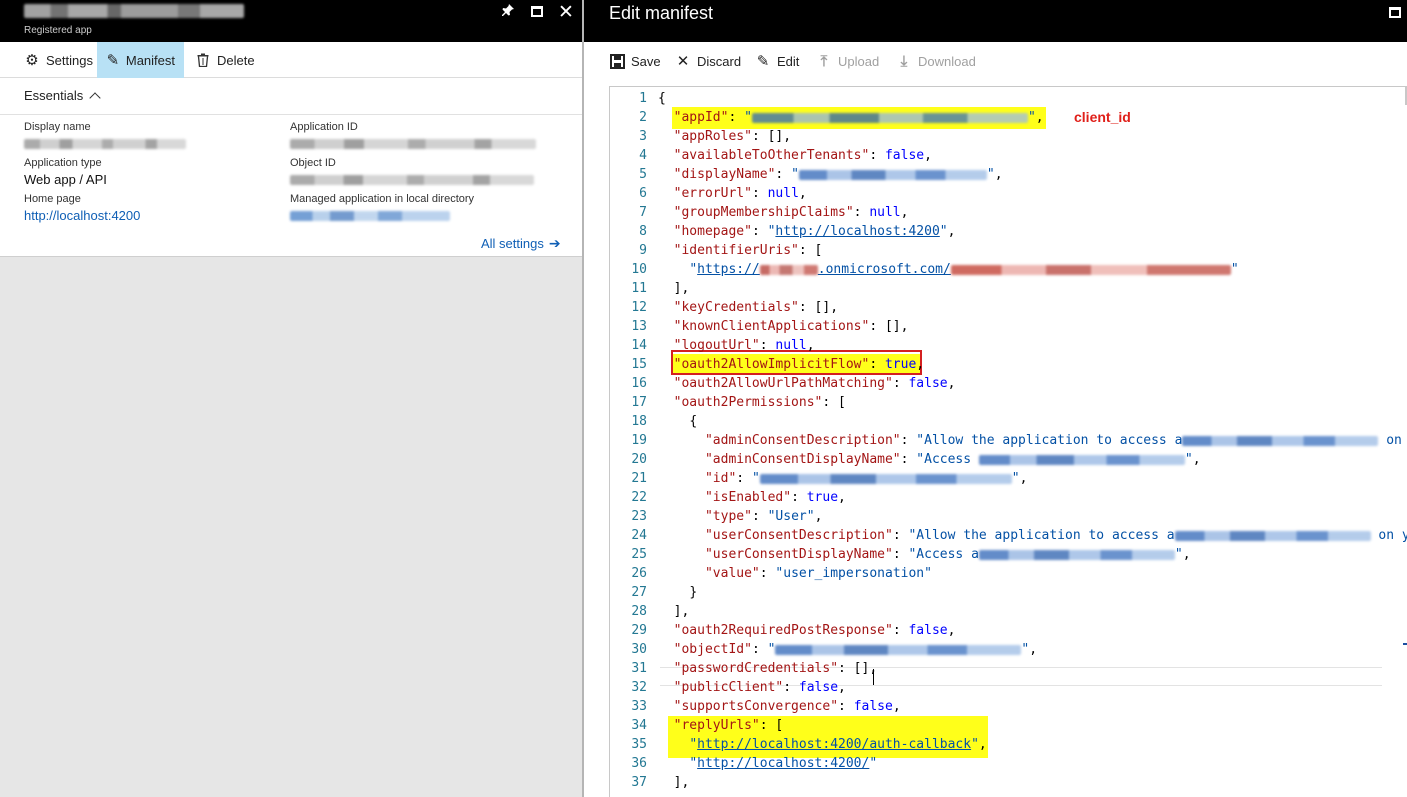 This screenshot has width=1407, height=797. I want to click on code-line: 7 "groupMembershipClaims": null,, so click(774, 212).